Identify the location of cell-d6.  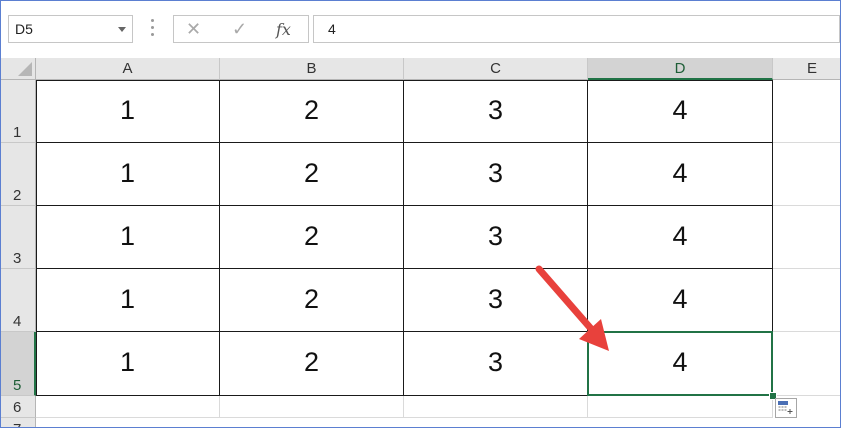
(680, 407).